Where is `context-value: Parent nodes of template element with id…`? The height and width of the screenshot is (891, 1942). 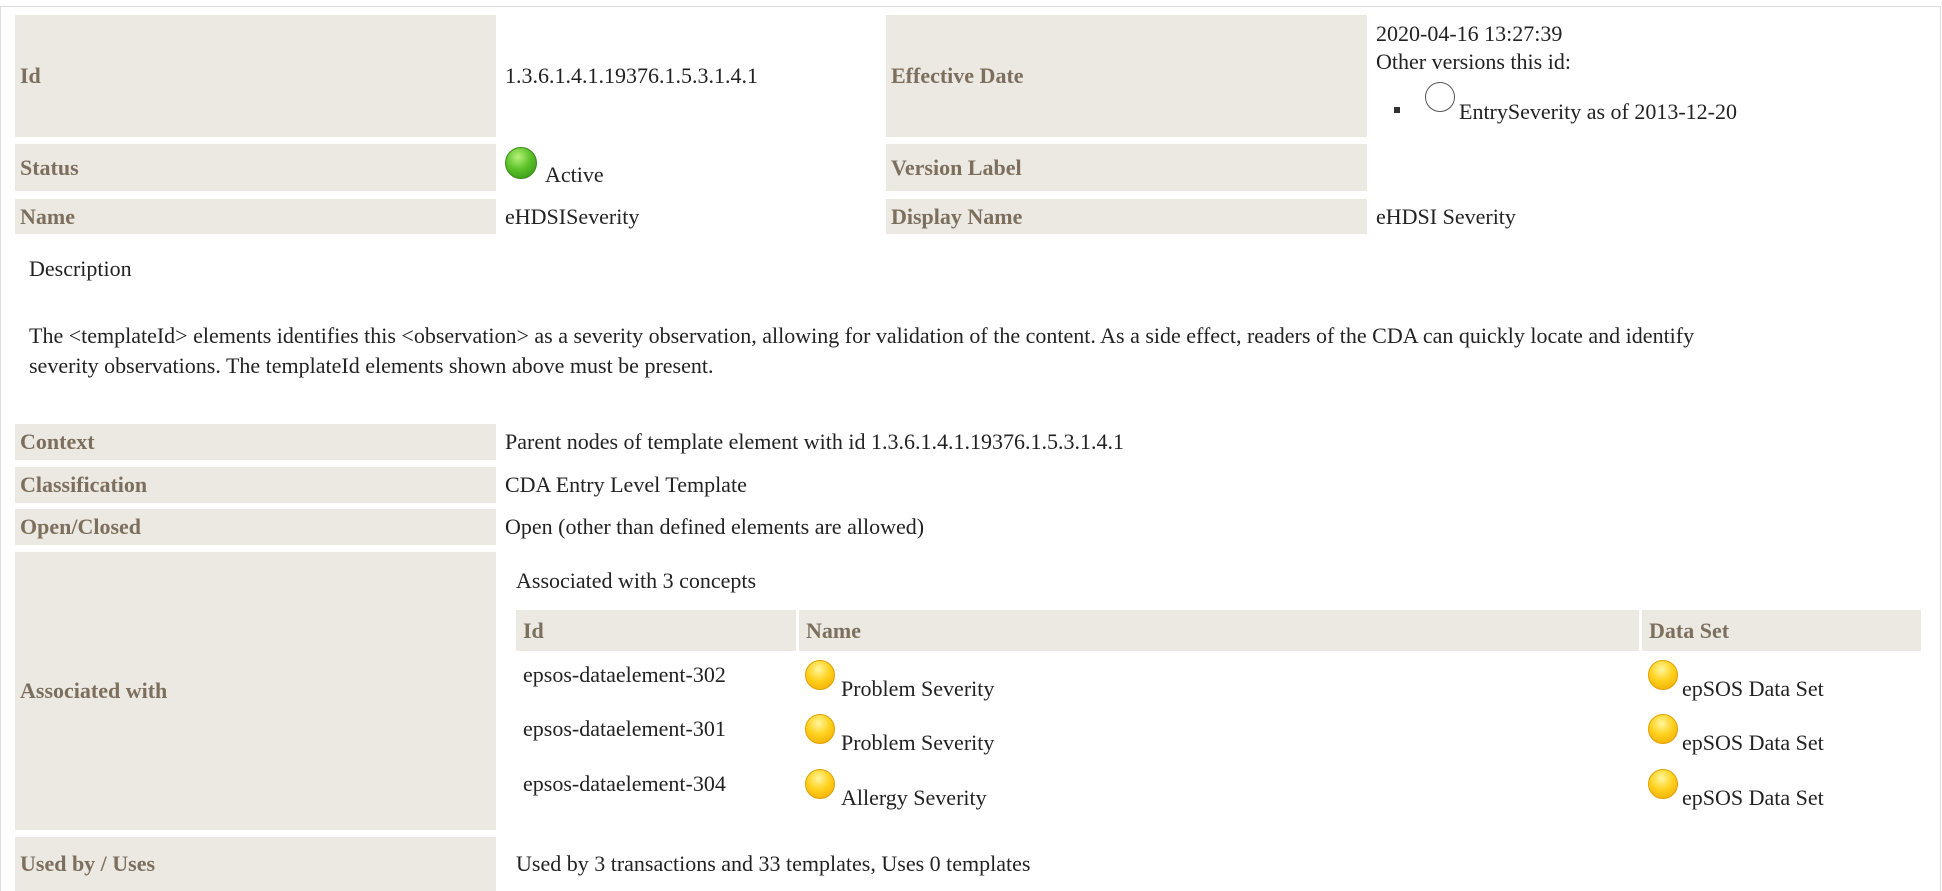 context-value: Parent nodes of template element with id… is located at coordinates (814, 441).